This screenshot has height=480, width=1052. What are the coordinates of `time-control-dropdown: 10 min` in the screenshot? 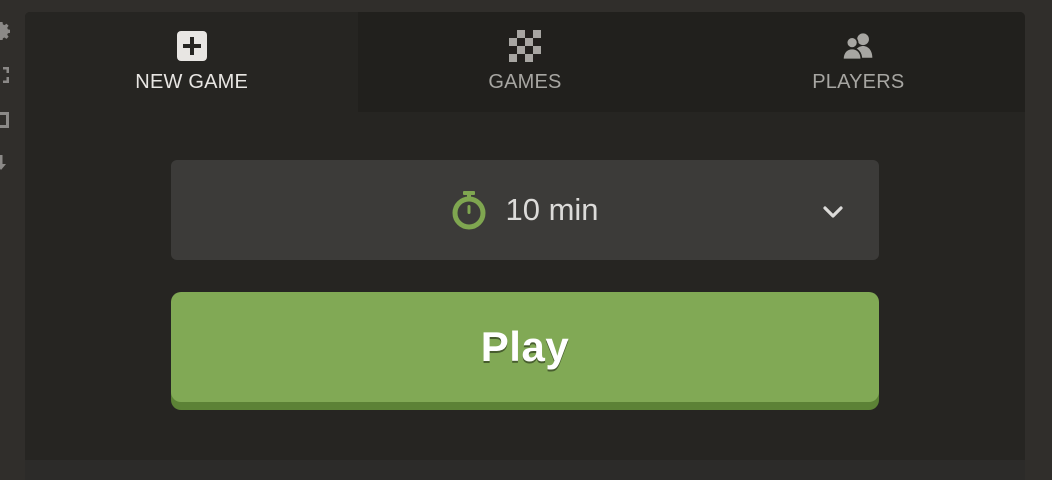 It's located at (525, 210).